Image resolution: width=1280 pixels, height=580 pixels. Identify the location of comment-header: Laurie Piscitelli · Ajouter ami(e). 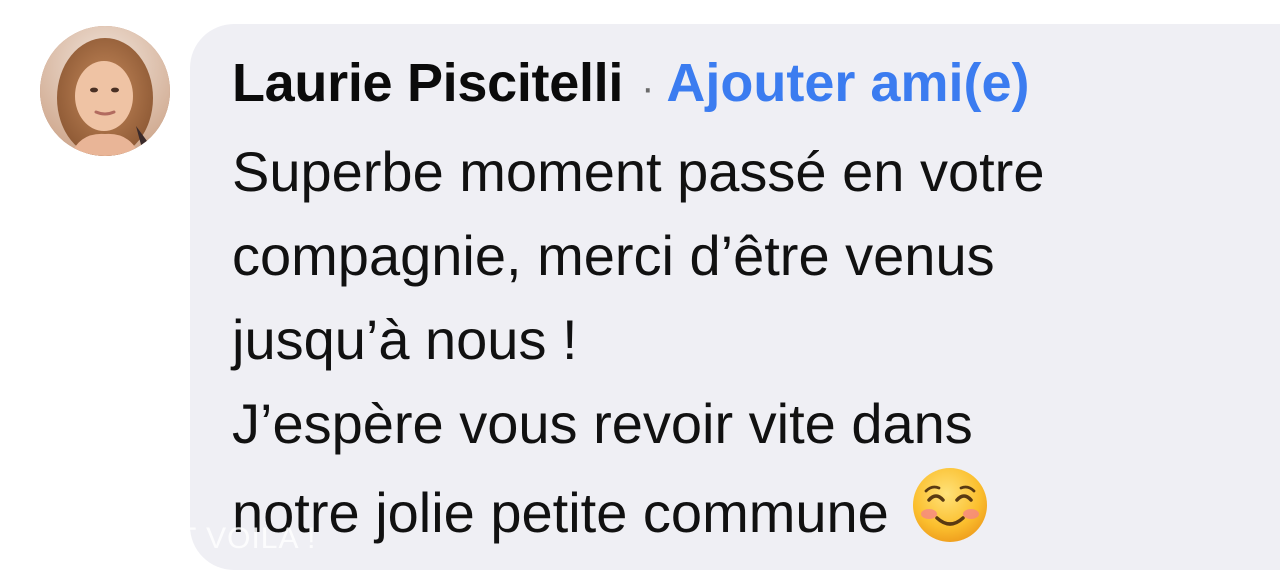
(630, 84).